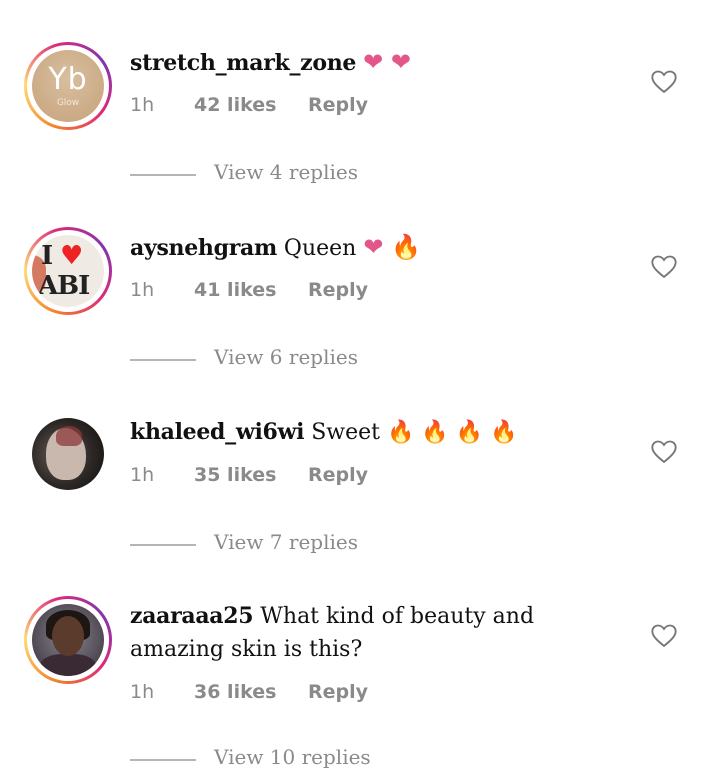 The height and width of the screenshot is (784, 720). I want to click on avatar-ring-inner: I ♥ ABI, so click(68, 271).